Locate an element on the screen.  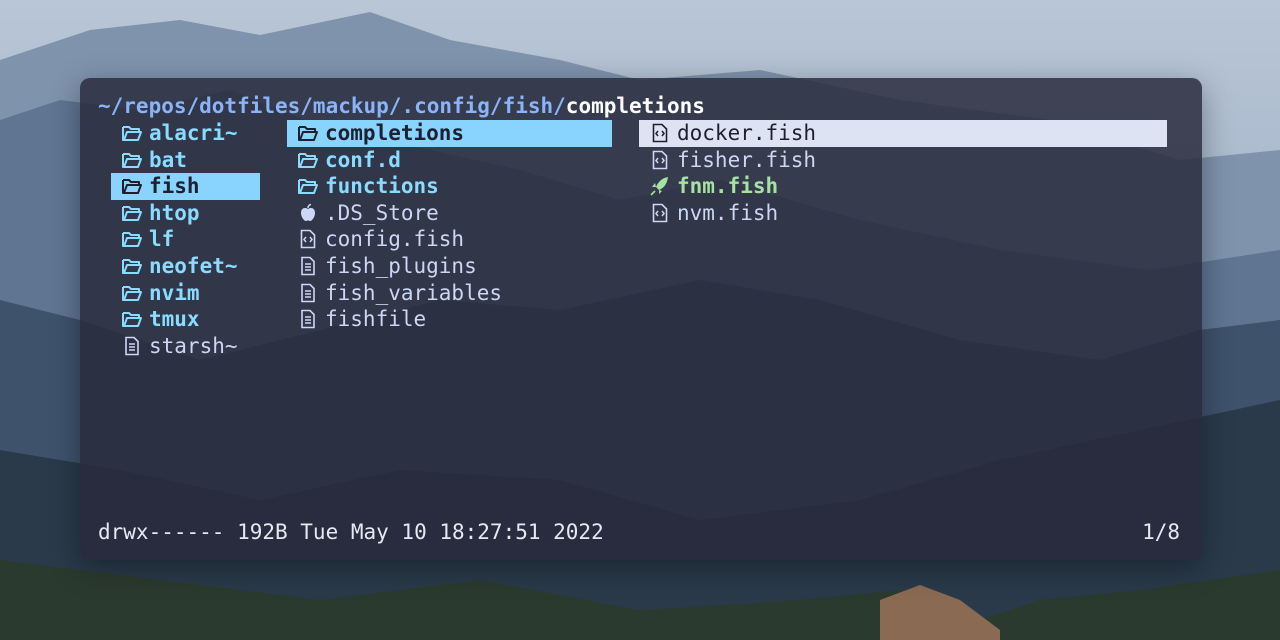
item-label: fnm.fish is located at coordinates (728, 186).